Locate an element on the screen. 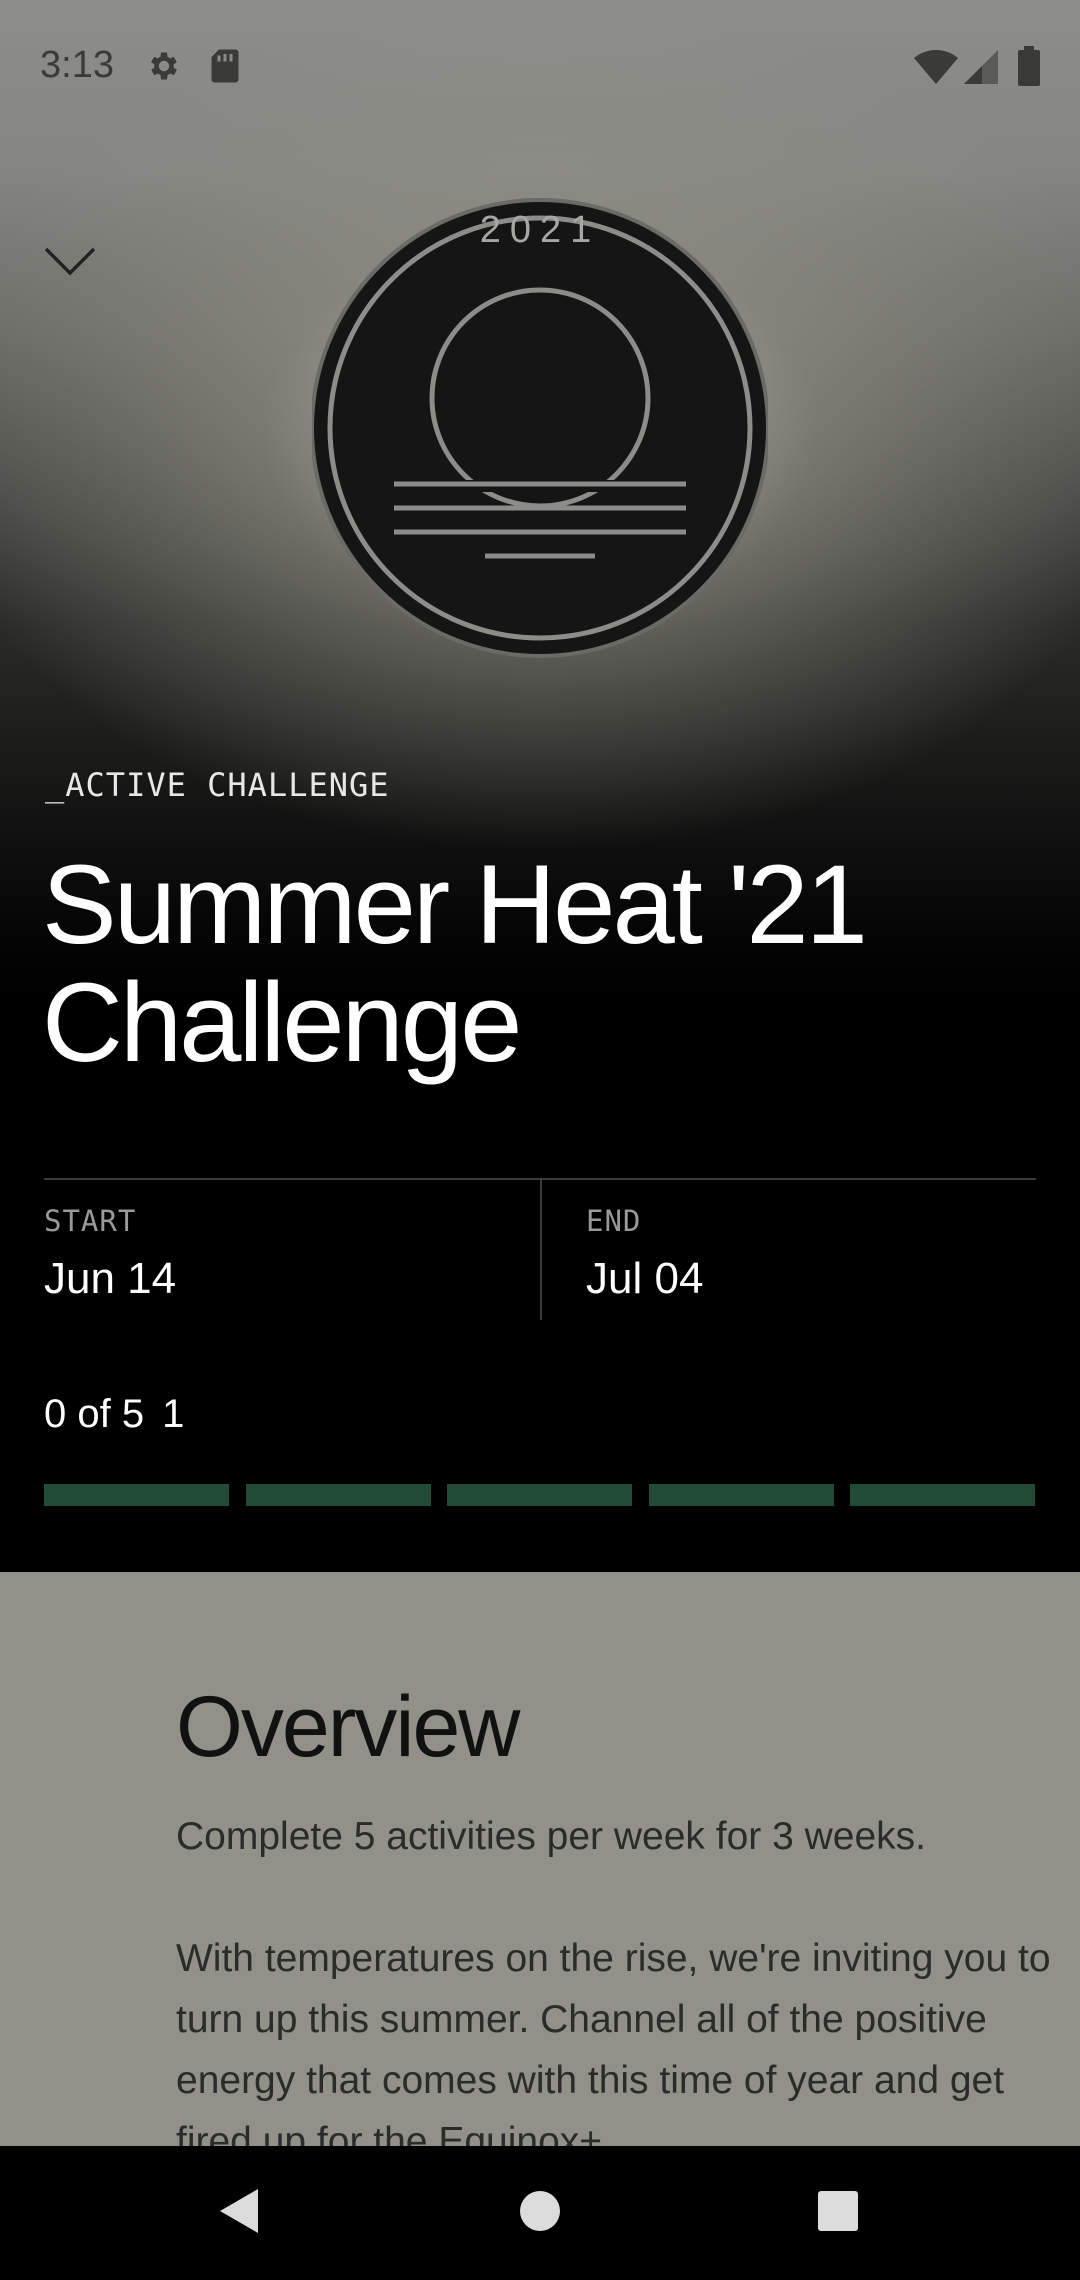  end-date: END Jul 04 is located at coordinates (811, 1250).